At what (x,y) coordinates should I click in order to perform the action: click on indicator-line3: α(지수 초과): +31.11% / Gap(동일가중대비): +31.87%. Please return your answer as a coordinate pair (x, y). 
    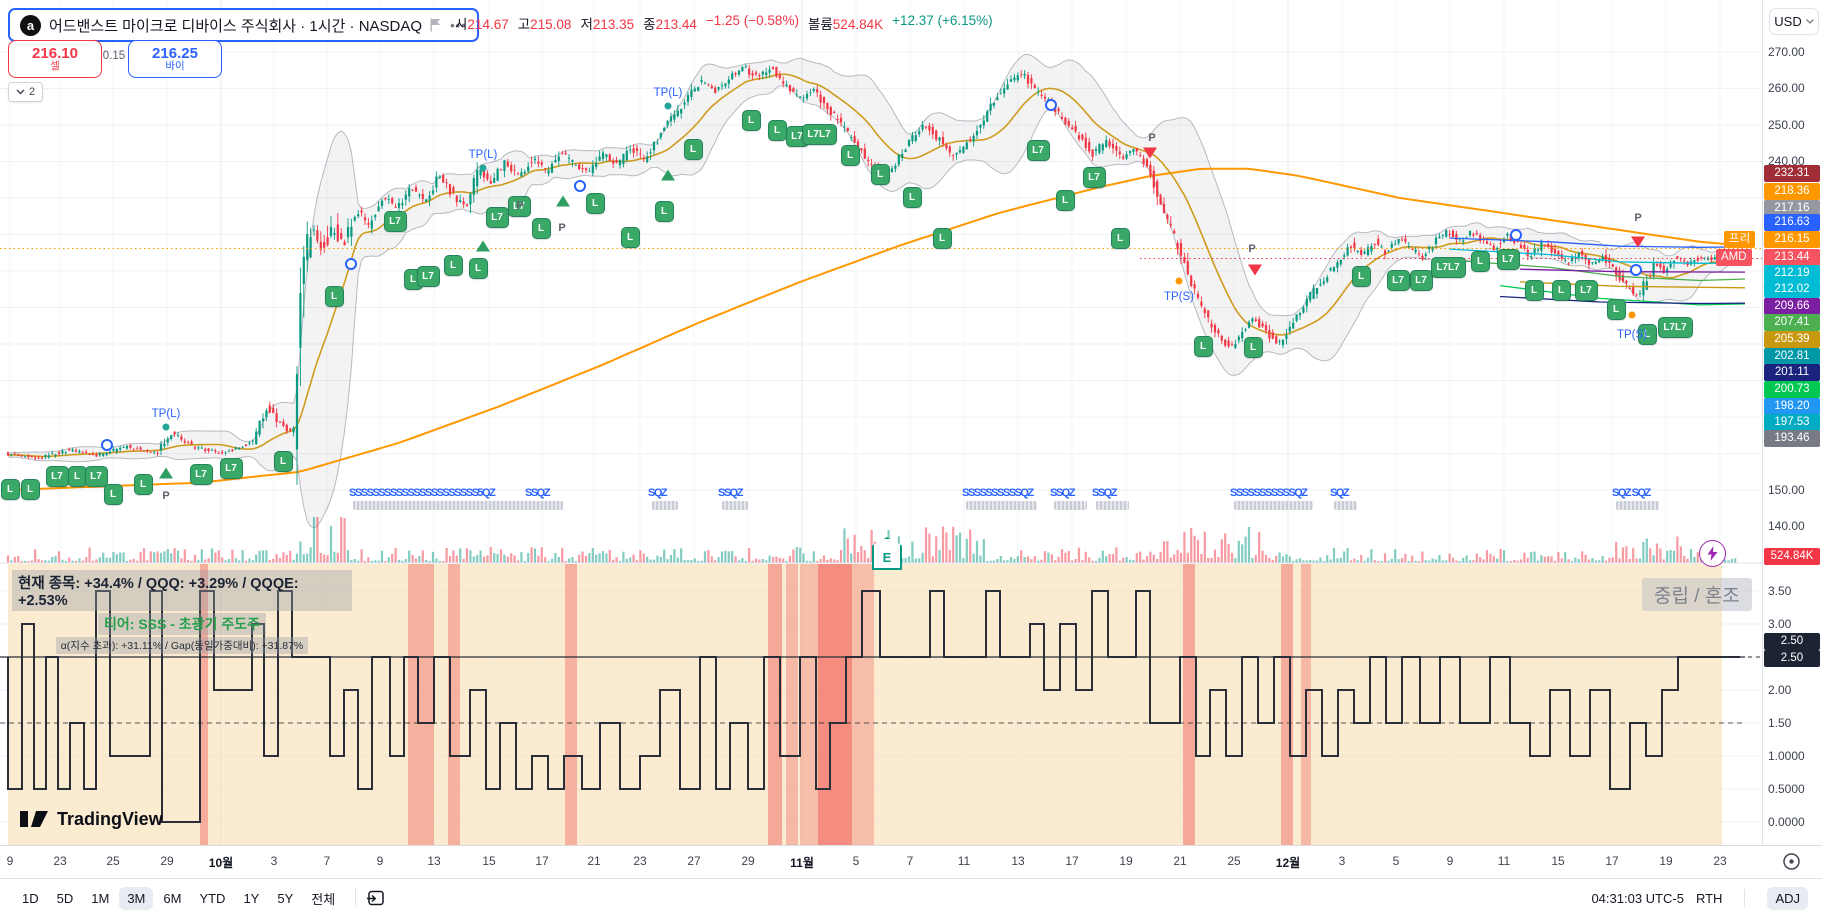
    Looking at the image, I should click on (182, 645).